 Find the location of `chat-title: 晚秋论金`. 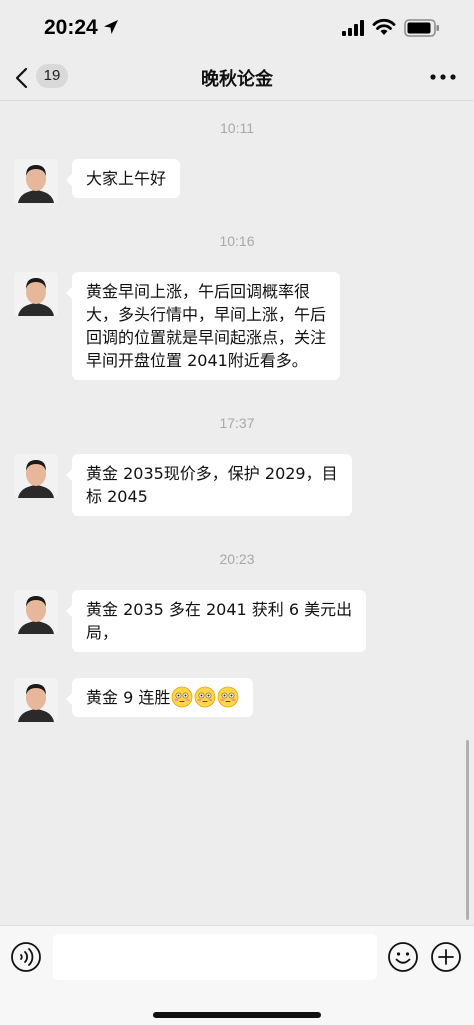

chat-title: 晚秋论金 is located at coordinates (237, 79).